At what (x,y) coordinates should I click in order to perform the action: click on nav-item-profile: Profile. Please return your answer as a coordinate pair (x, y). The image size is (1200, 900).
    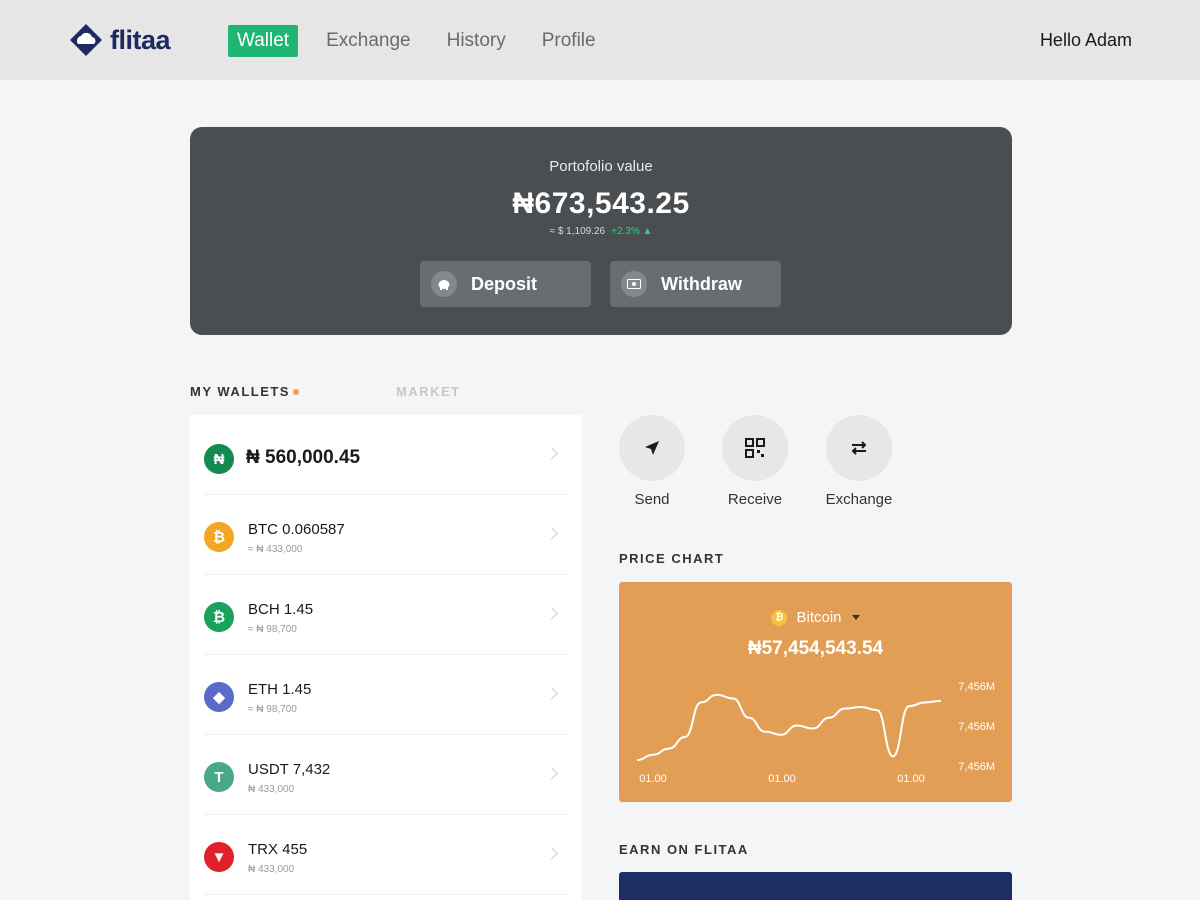
    Looking at the image, I should click on (569, 41).